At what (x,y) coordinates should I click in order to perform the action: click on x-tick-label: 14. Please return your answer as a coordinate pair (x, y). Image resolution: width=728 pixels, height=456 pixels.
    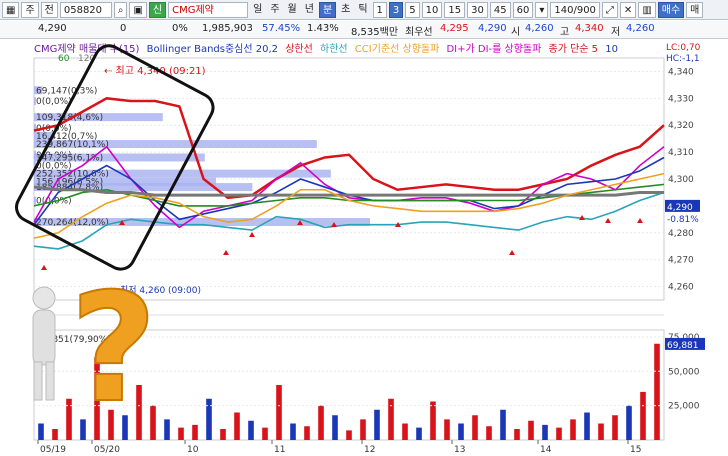
    Looking at the image, I should click on (546, 450).